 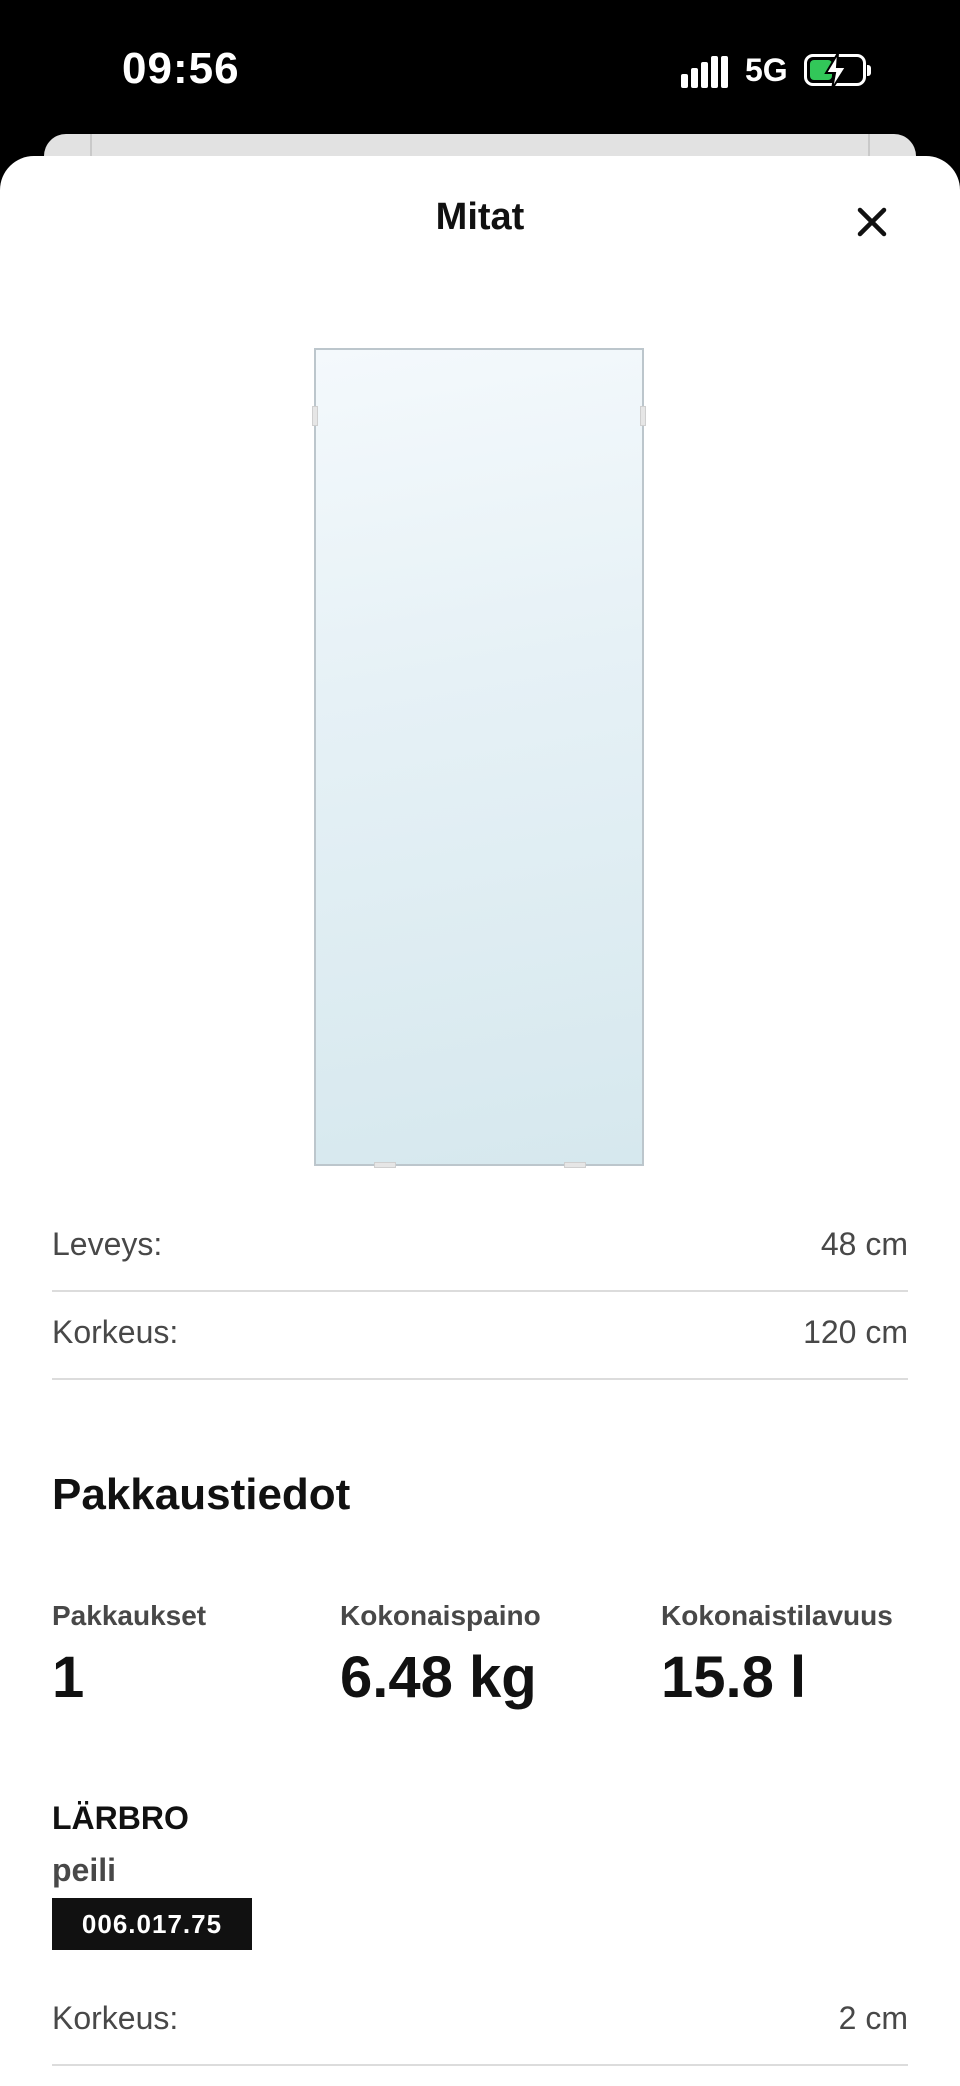 What do you see at coordinates (480, 1247) in the screenshot?
I see `dimension-row-width: Leveys: 48 cm` at bounding box center [480, 1247].